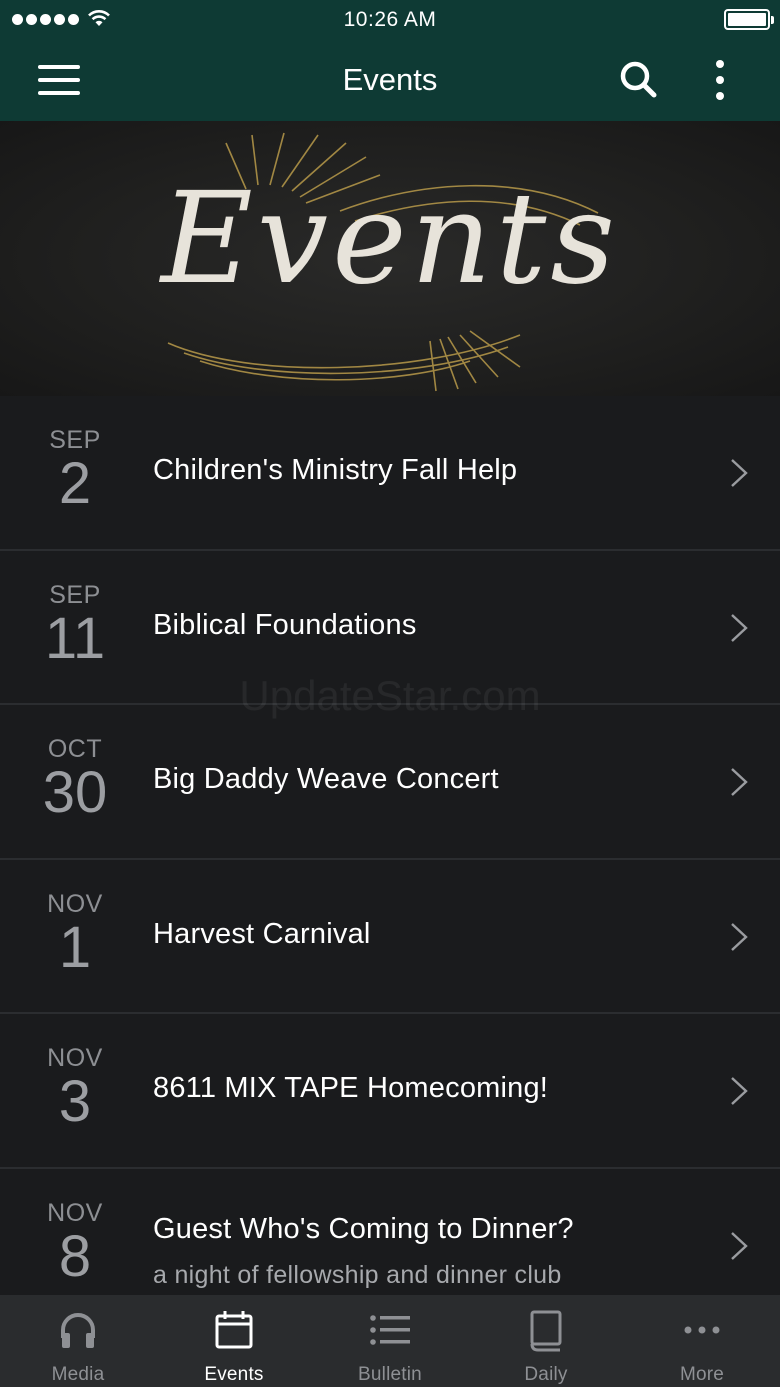 This screenshot has width=780, height=1387. What do you see at coordinates (75, 1101) in the screenshot?
I see `event-day: 3` at bounding box center [75, 1101].